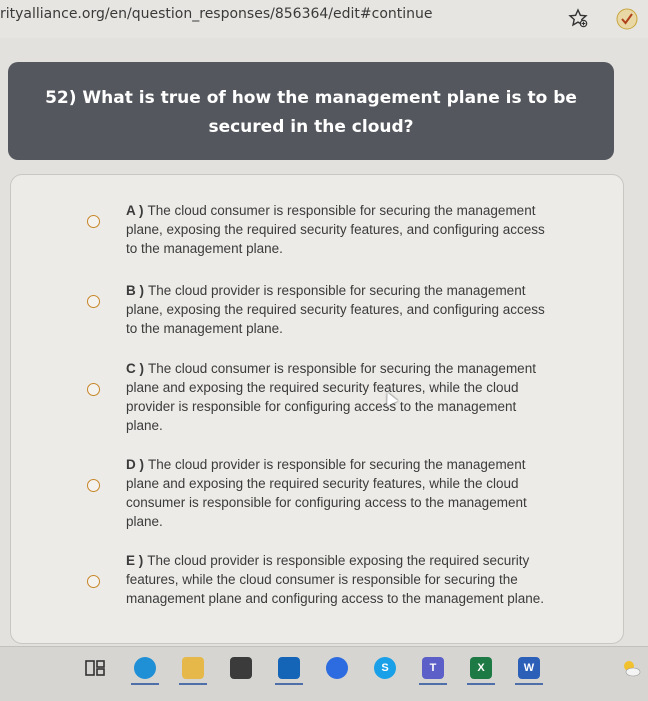 Image resolution: width=648 pixels, height=701 pixels. I want to click on explorer-active-indicator, so click(193, 684).